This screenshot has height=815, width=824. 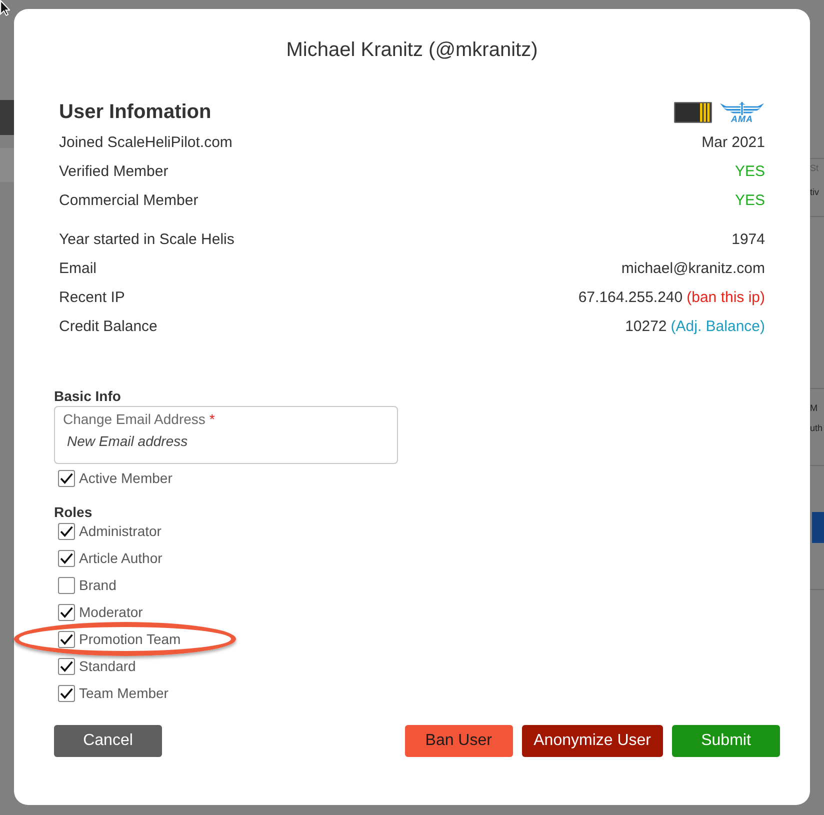 What do you see at coordinates (742, 118) in the screenshot?
I see `logo-text: AMA` at bounding box center [742, 118].